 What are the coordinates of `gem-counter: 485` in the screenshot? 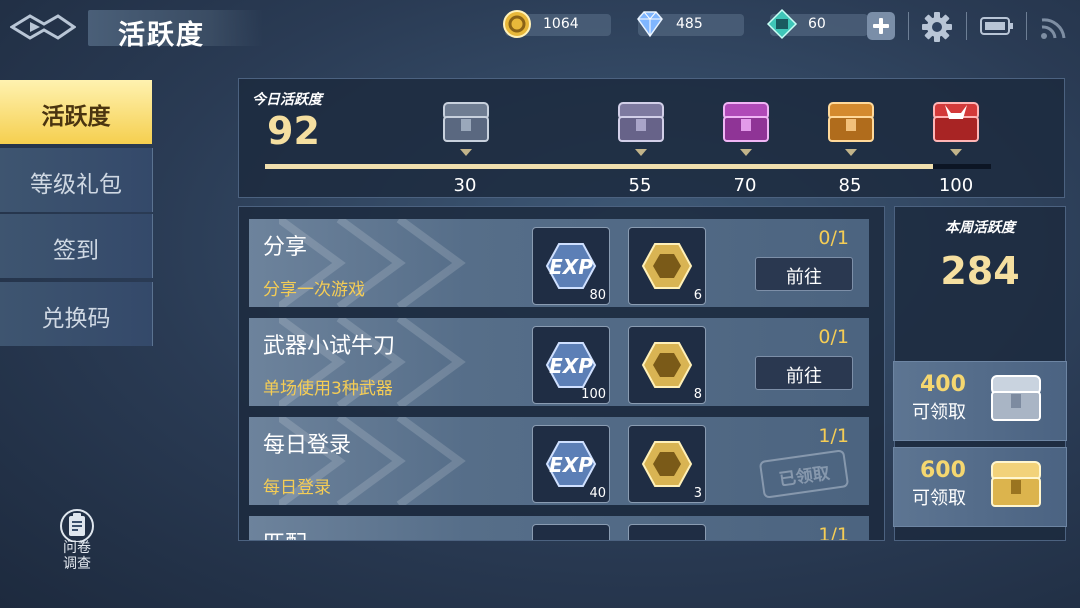 It's located at (690, 24).